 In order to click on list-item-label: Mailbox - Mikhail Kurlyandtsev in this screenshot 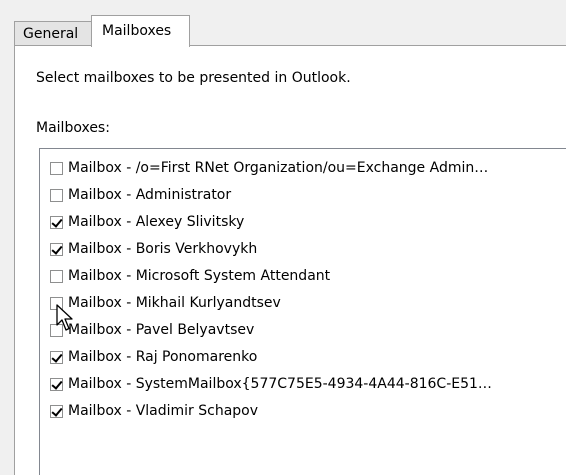, I will do `click(174, 303)`.